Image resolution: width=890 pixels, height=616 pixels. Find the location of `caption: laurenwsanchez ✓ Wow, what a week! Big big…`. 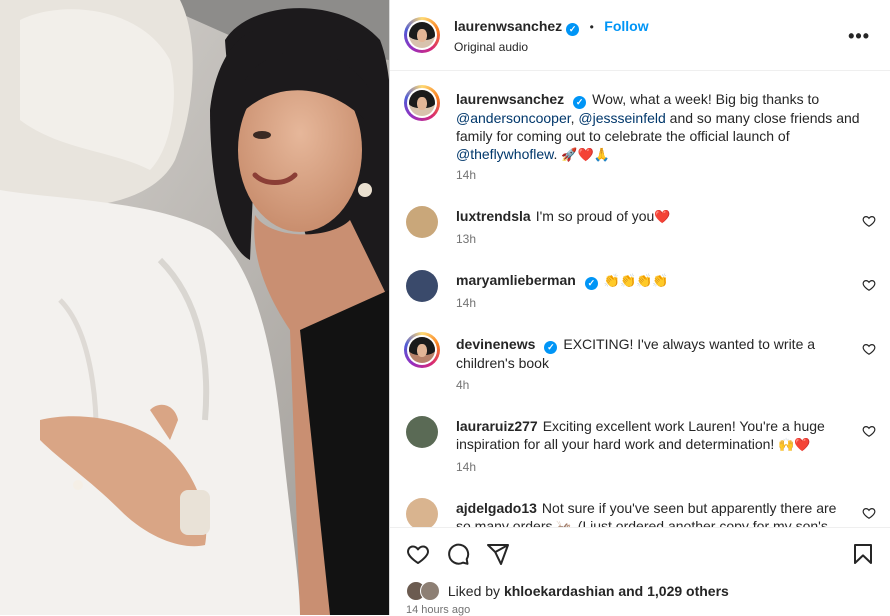

caption: laurenwsanchez ✓ Wow, what a week! Big big… is located at coordinates (640, 140).